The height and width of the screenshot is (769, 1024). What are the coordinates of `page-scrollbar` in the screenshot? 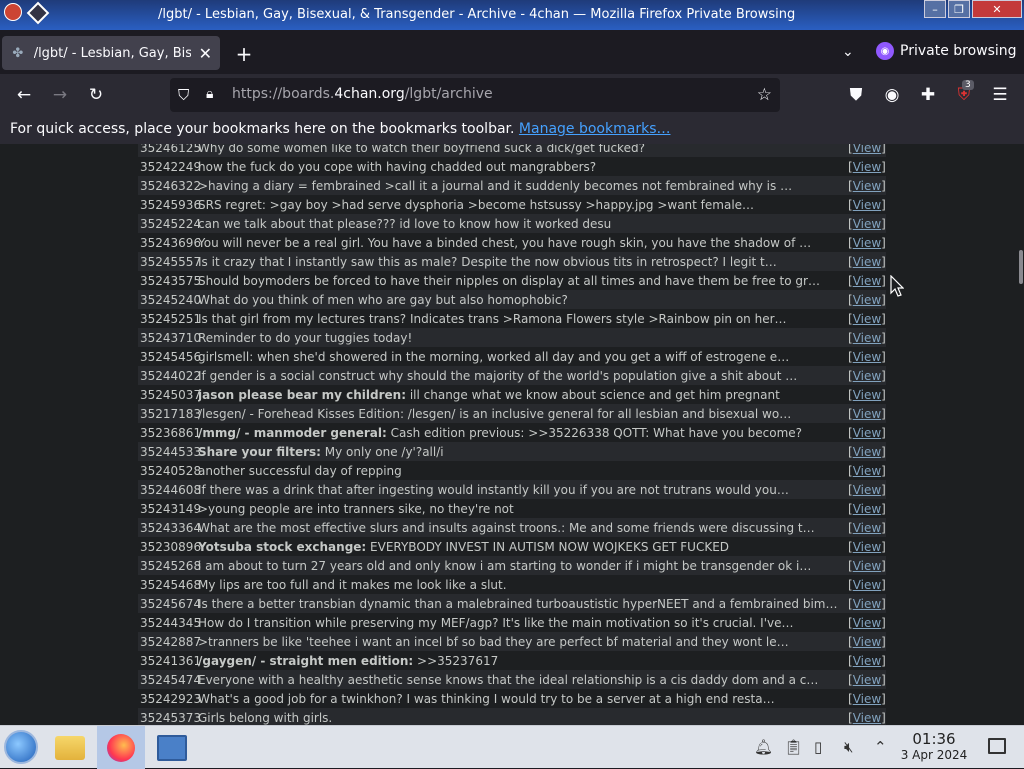 It's located at (1021, 434).